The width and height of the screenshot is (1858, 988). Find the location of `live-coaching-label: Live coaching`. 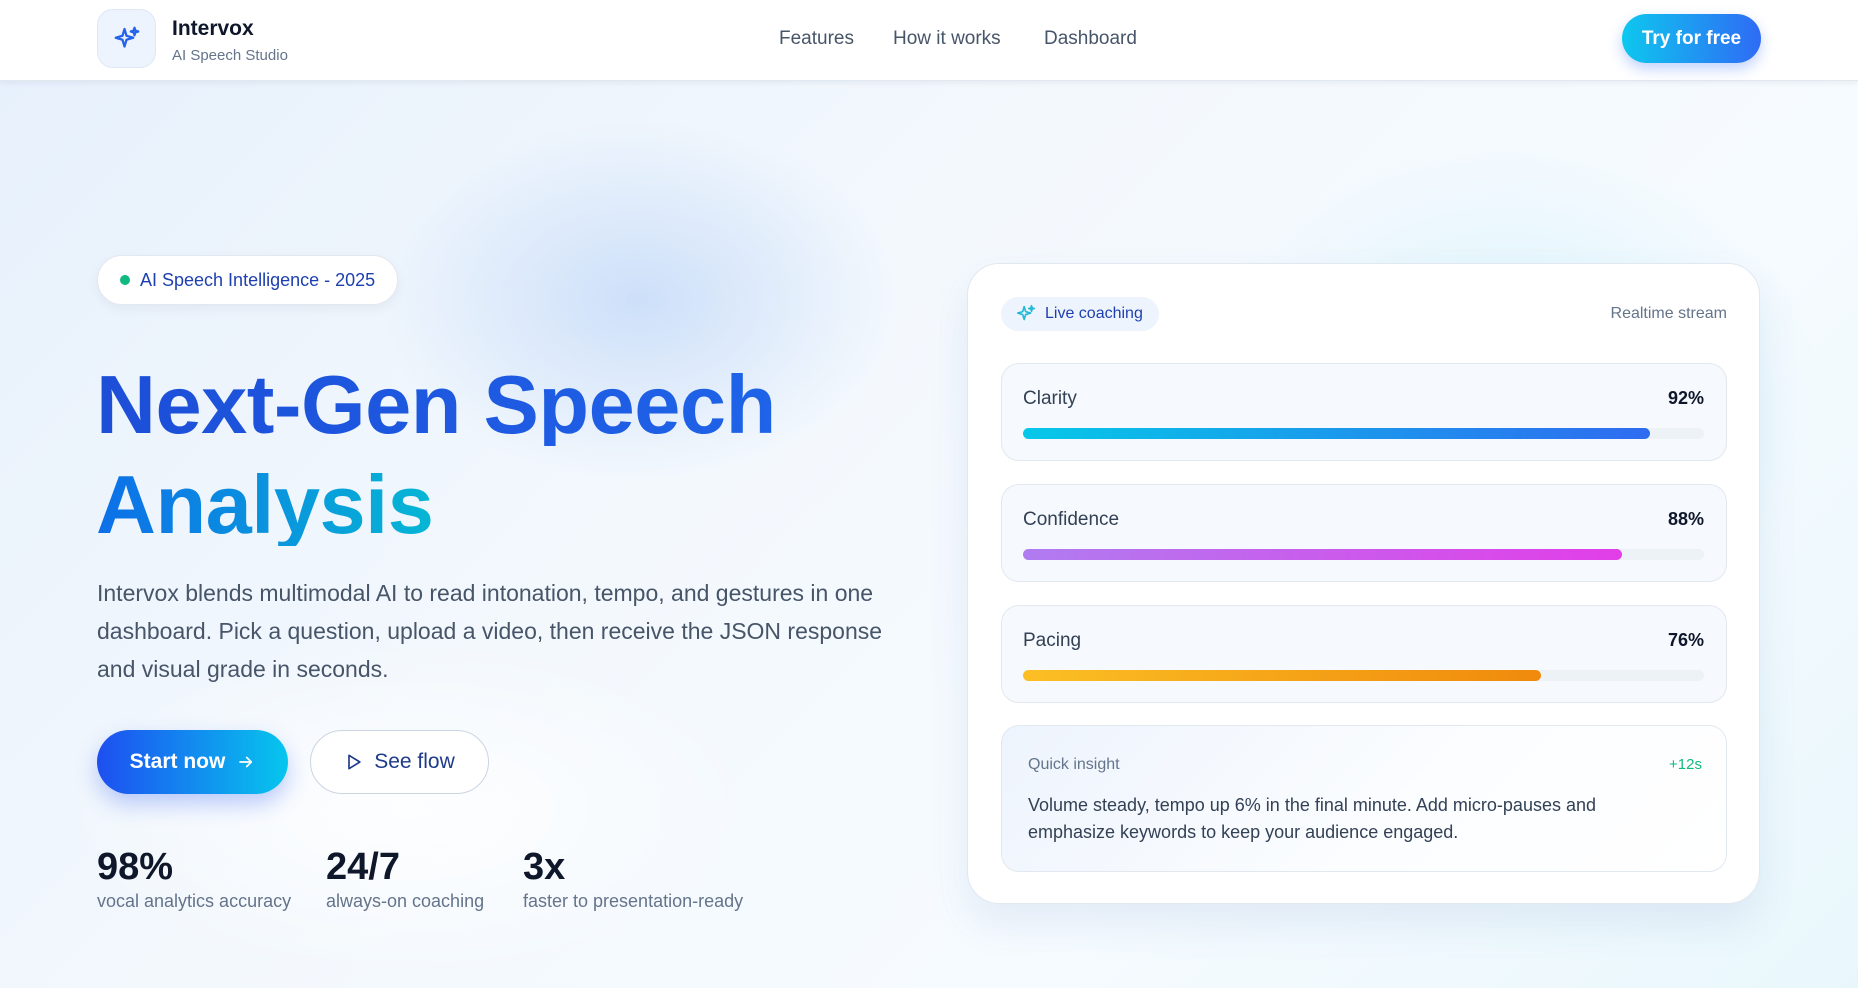

live-coaching-label: Live coaching is located at coordinates (1094, 313).